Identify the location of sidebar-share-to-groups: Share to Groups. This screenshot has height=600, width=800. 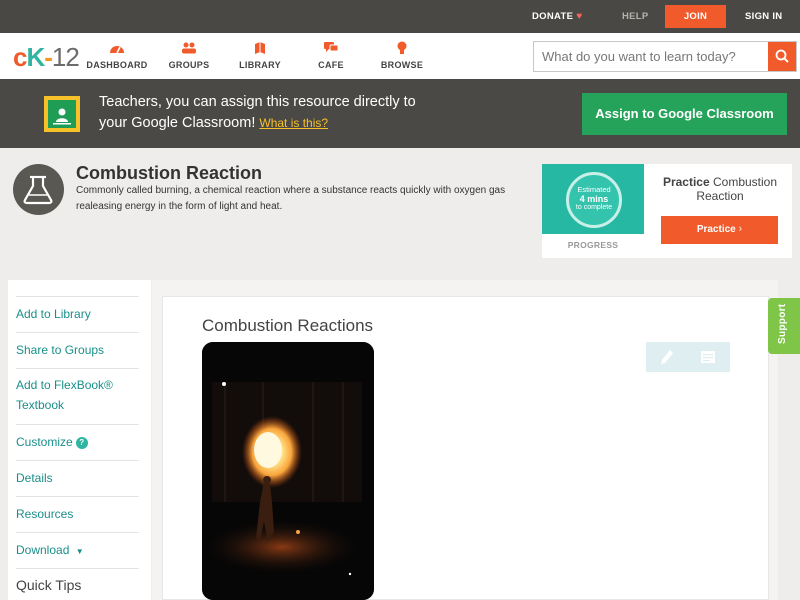
(77, 350).